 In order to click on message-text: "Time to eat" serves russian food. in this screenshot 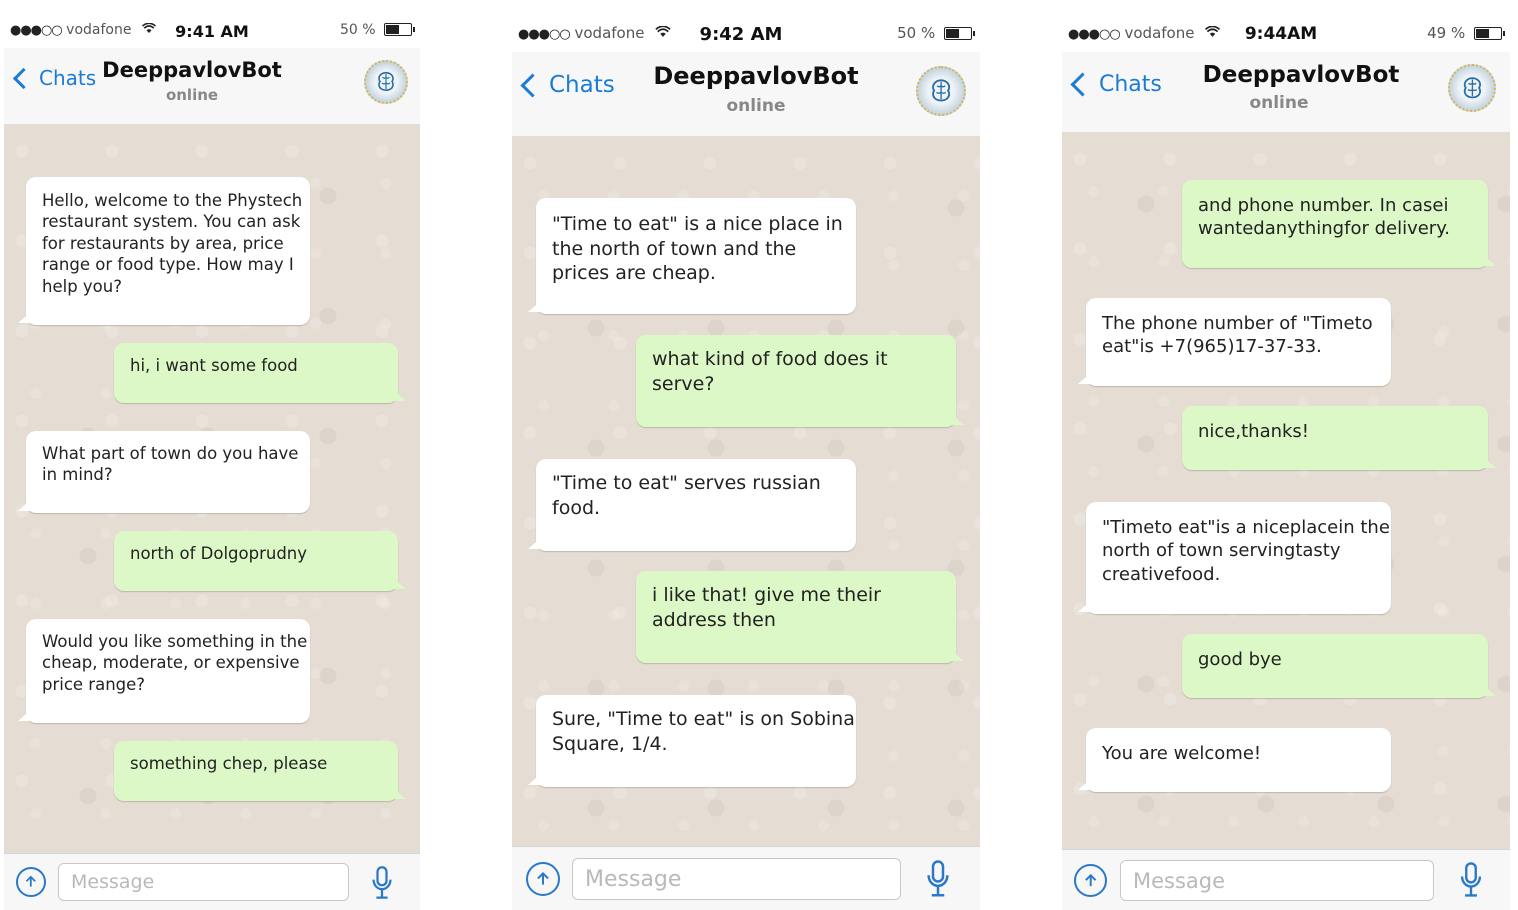, I will do `click(686, 495)`.